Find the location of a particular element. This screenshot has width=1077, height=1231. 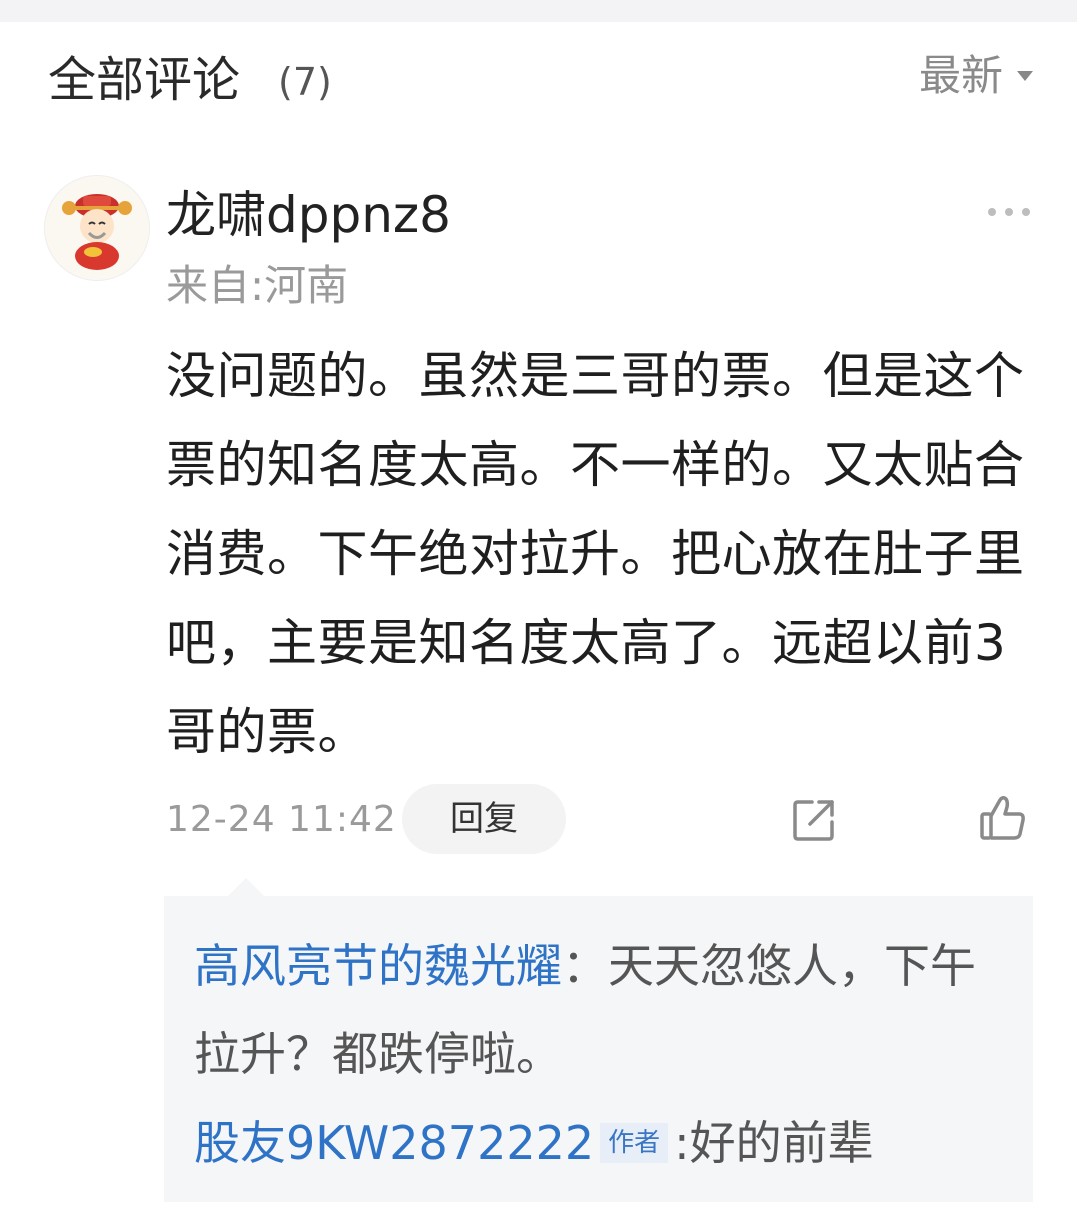

avatar is located at coordinates (97, 228).